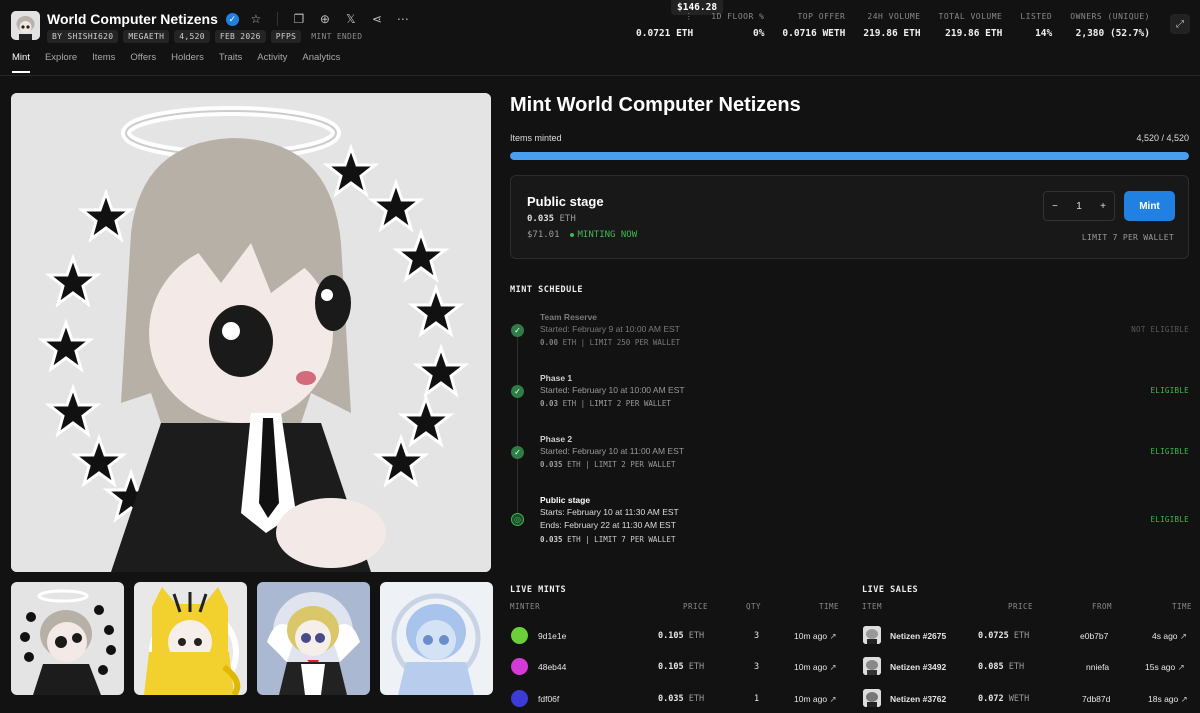  I want to click on phase-details: 0.03 ETH | LIMIT 2 PER WALLET, so click(605, 403).